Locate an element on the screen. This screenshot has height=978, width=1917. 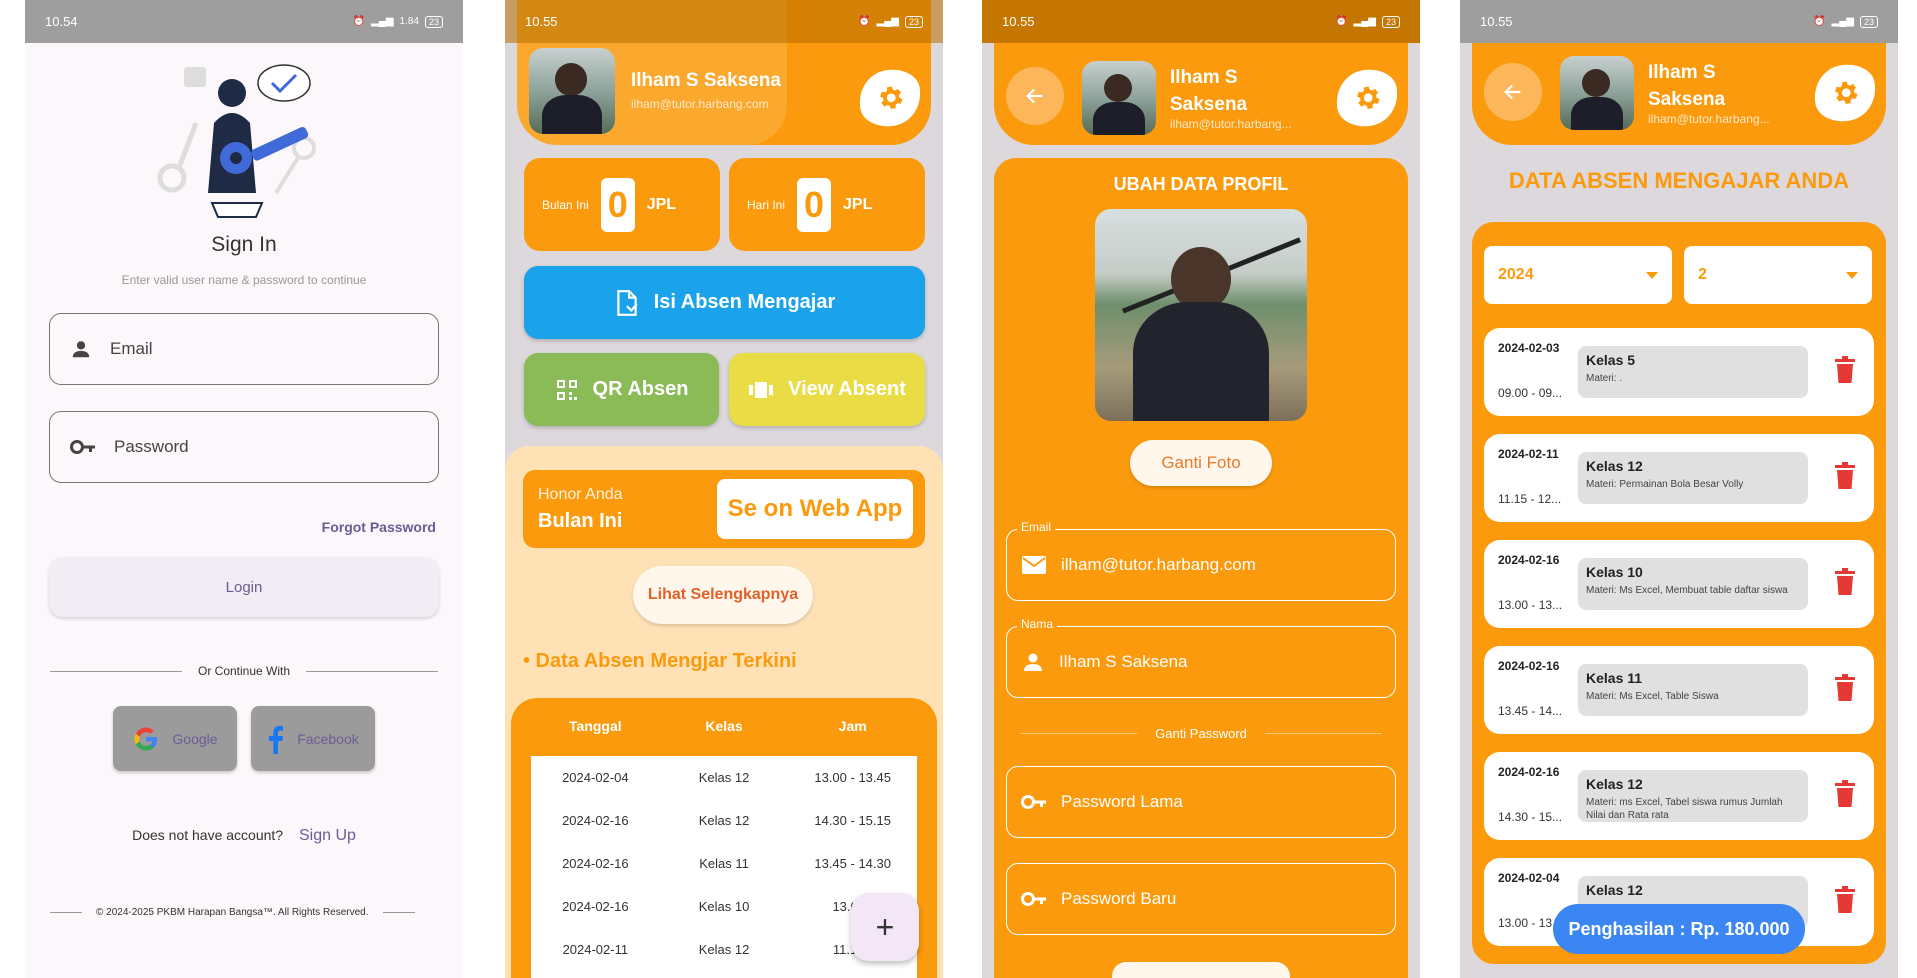
name-label: Nama is located at coordinates (1037, 624).